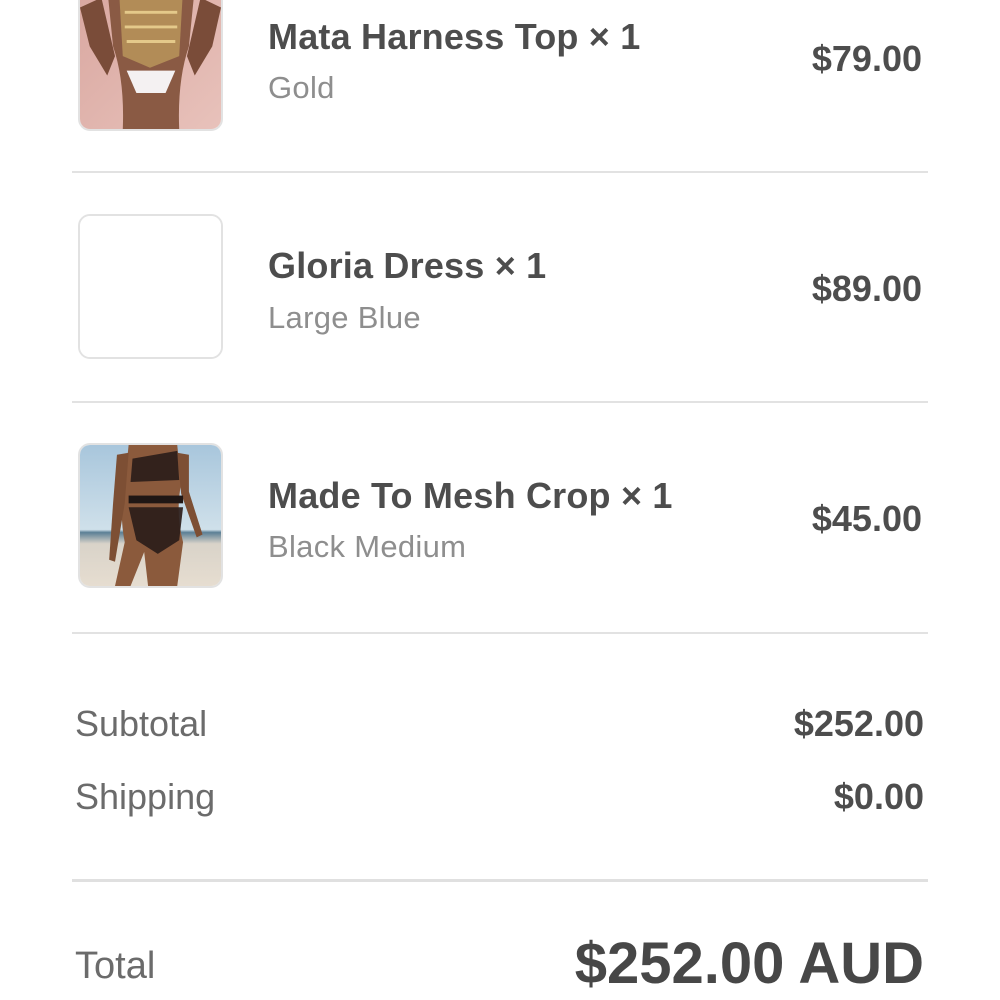  What do you see at coordinates (858, 723) in the screenshot?
I see `subtotal-value: $252.00` at bounding box center [858, 723].